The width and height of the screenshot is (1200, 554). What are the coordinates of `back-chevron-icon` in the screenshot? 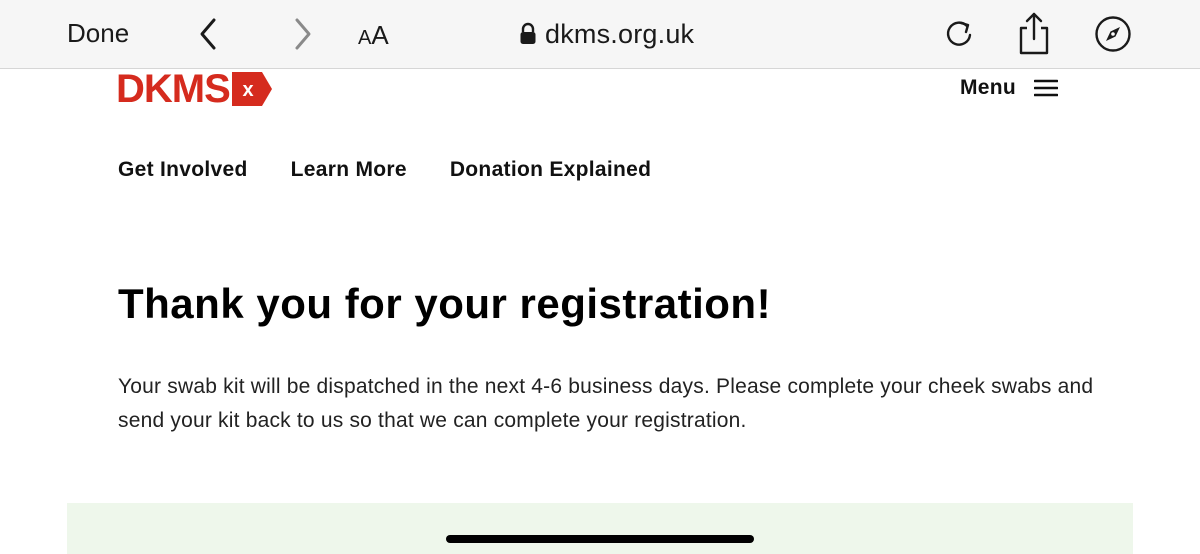 It's located at (208, 34).